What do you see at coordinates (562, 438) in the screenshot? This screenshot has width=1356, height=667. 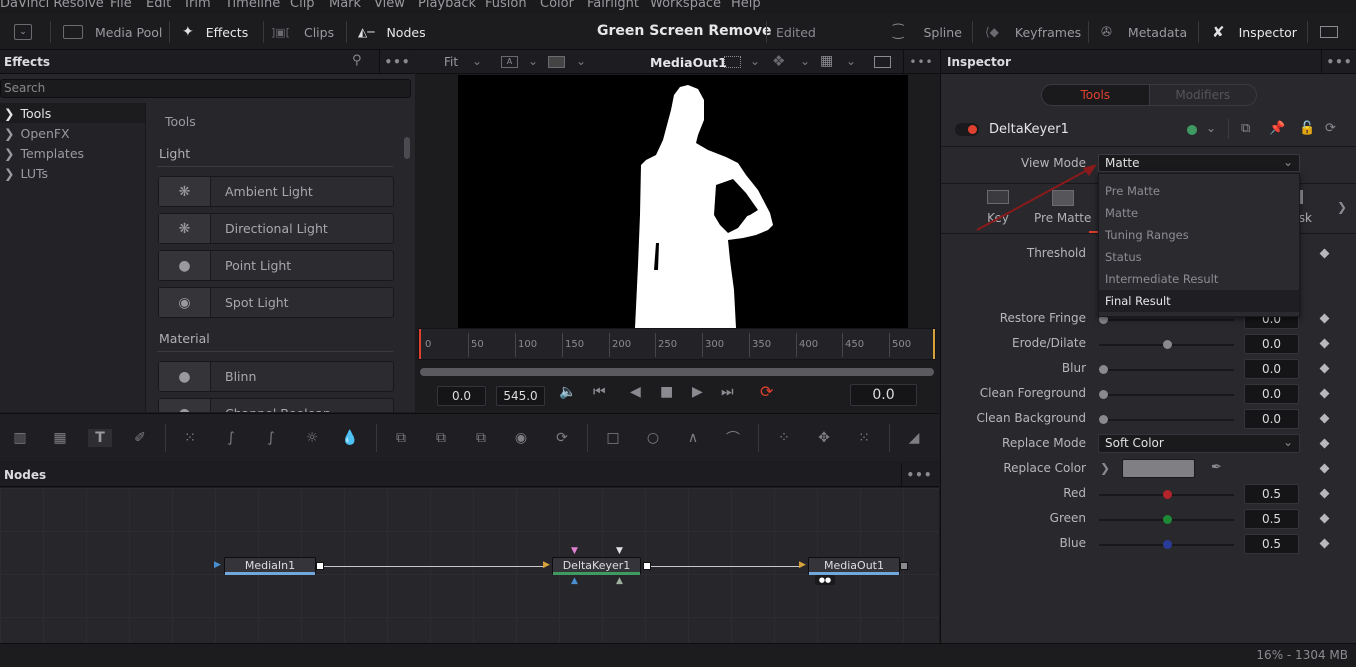 I see `transform-tool-icon: ⟳` at bounding box center [562, 438].